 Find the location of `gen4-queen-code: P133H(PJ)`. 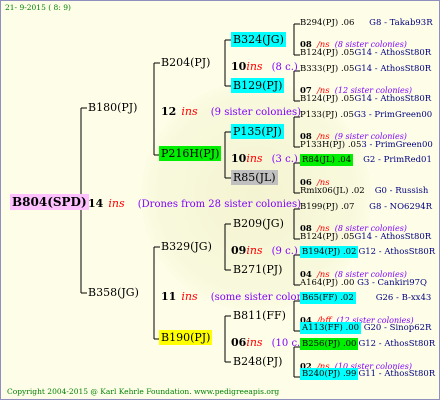

gen4-queen-code: P133H(PJ) is located at coordinates (322, 145).